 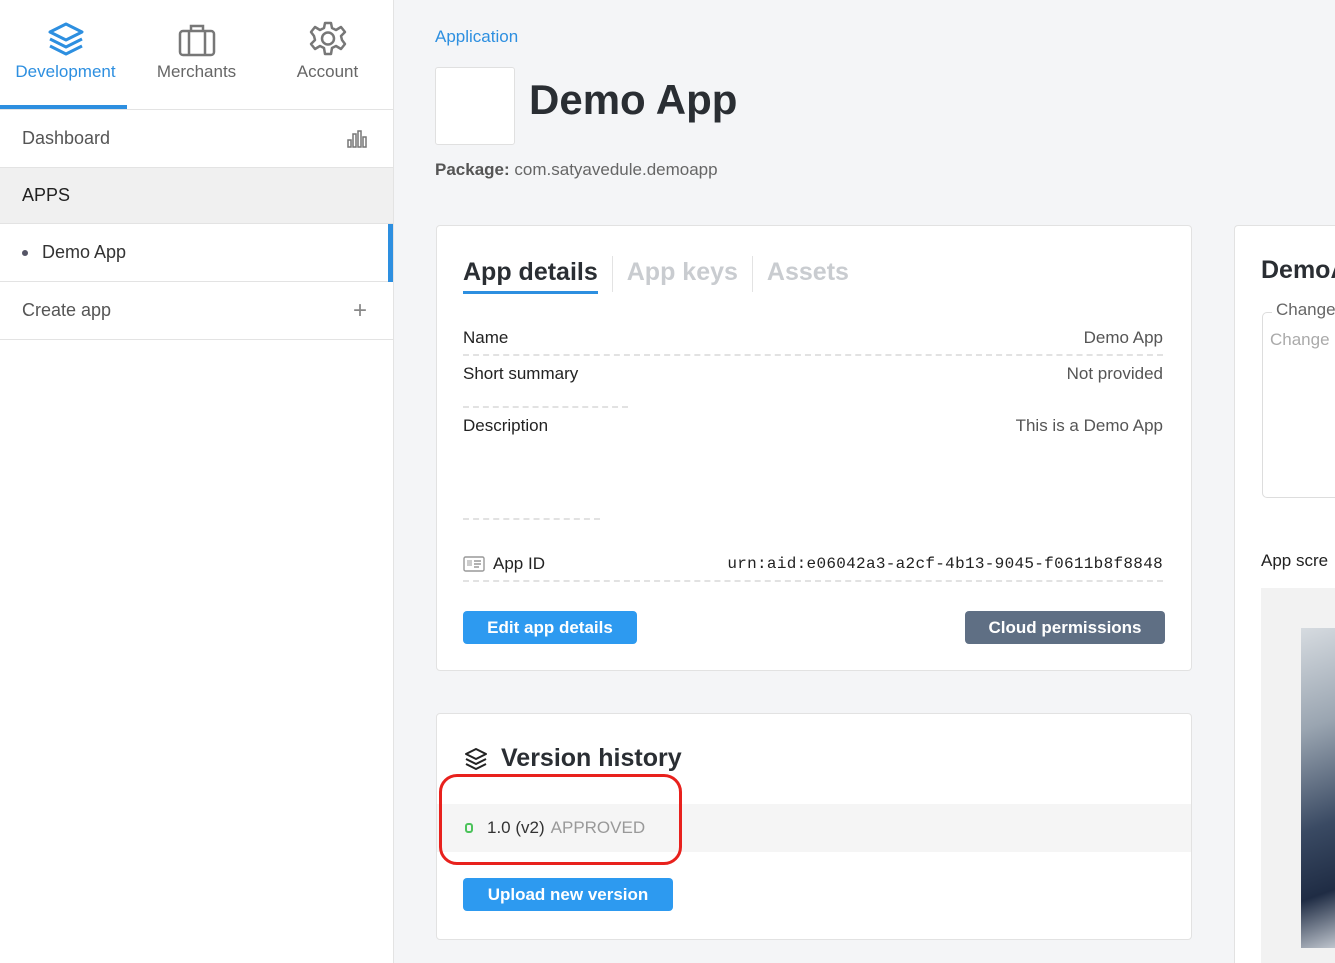 I want to click on top-nav: Development Merchants Account, so click(x=196, y=55).